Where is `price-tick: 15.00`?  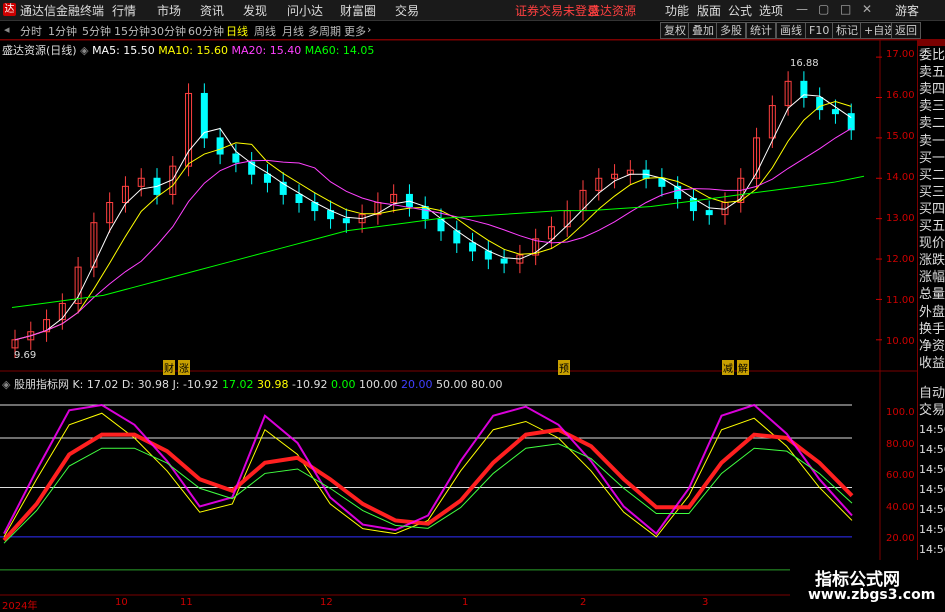
price-tick: 15.00 is located at coordinates (900, 136).